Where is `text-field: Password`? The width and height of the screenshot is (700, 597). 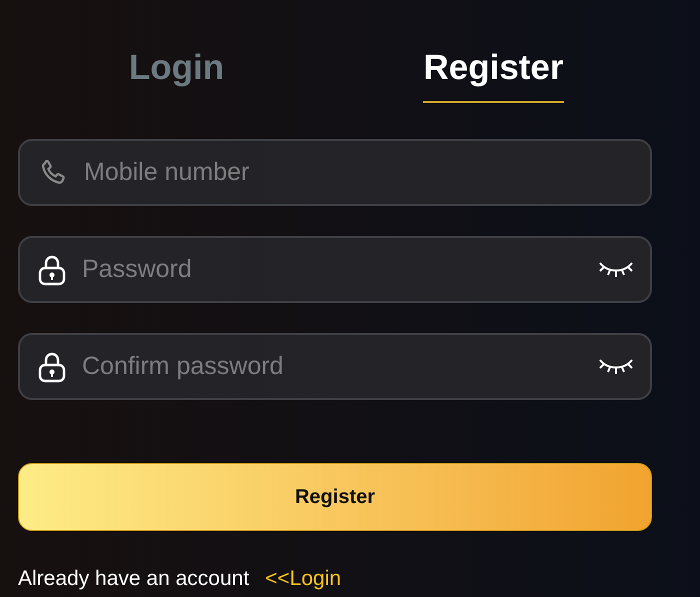 text-field: Password is located at coordinates (335, 269).